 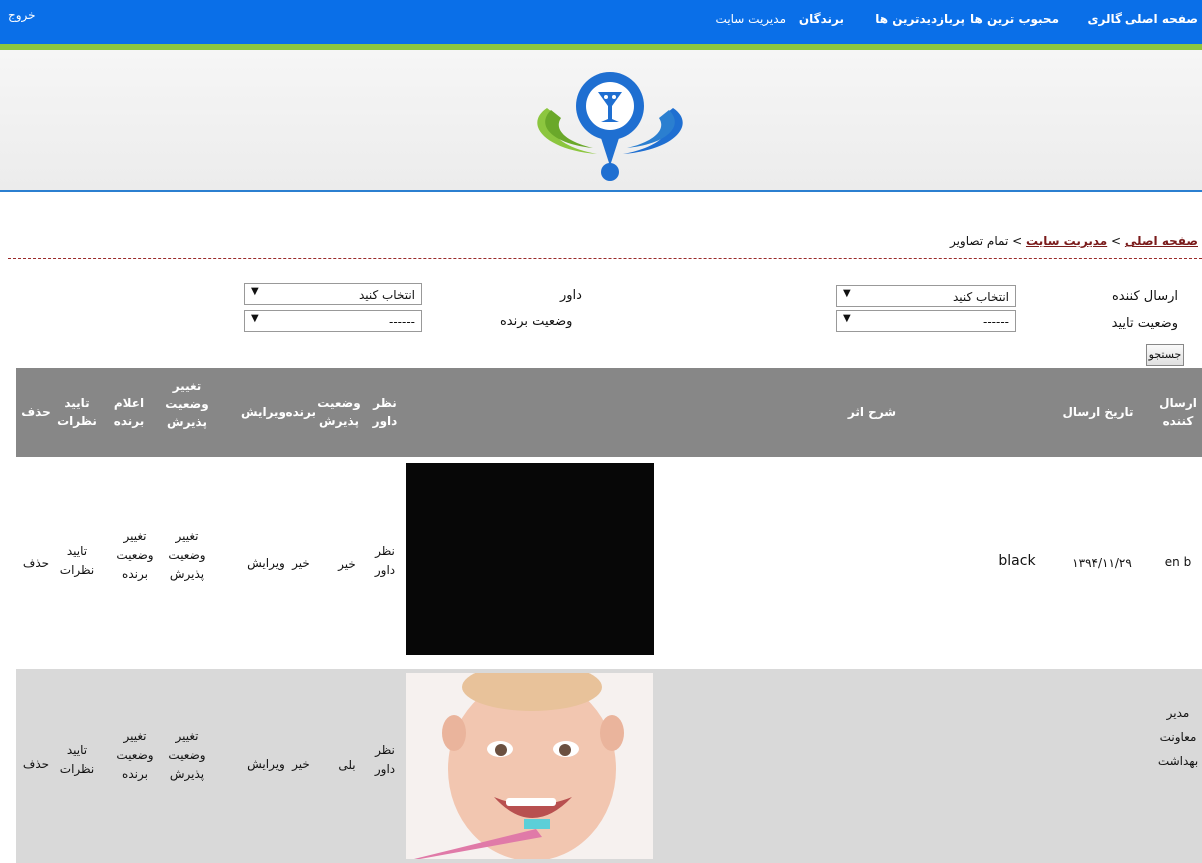 I want to click on approval-select-value: ------, so click(x=996, y=322).